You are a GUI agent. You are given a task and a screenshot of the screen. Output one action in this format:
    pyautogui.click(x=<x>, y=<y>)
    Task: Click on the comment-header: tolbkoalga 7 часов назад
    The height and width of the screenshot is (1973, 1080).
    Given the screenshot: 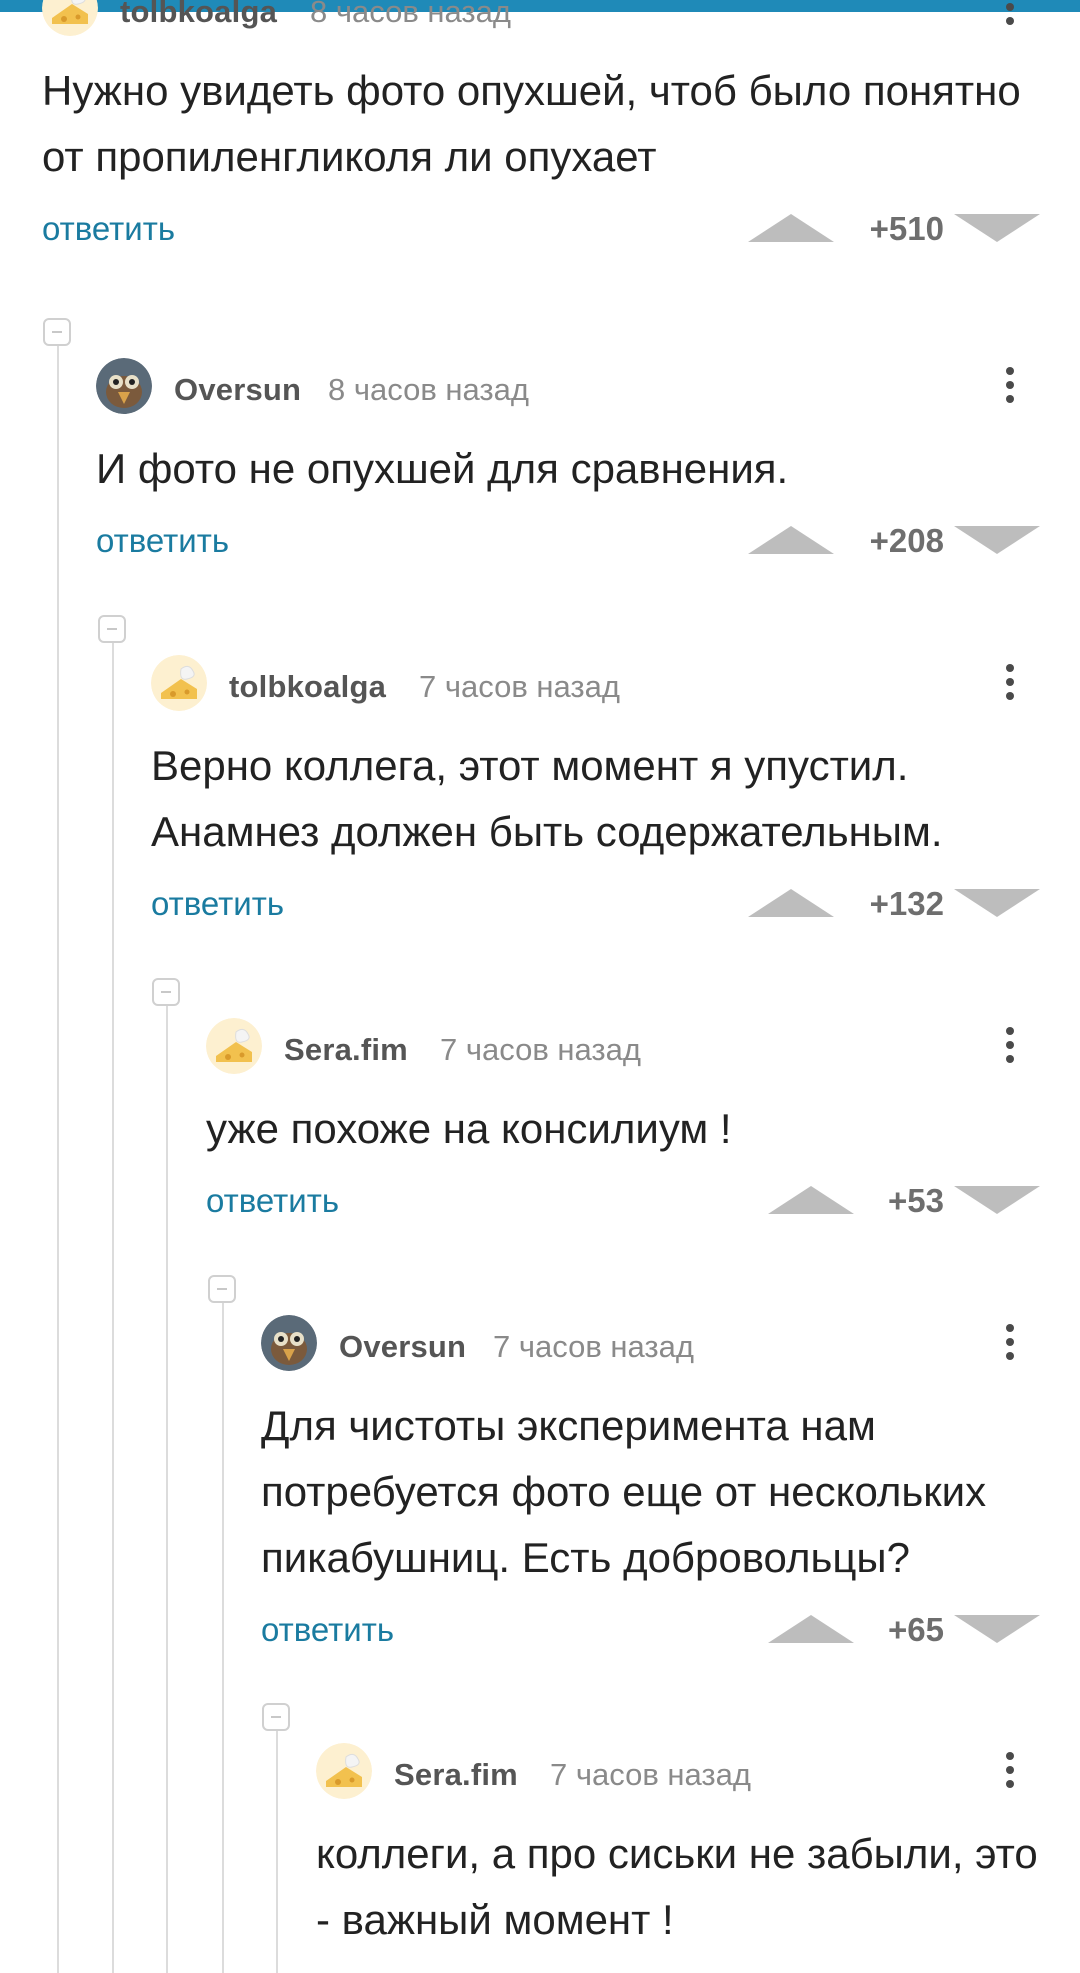 What is the action you would take?
    pyautogui.click(x=615, y=685)
    